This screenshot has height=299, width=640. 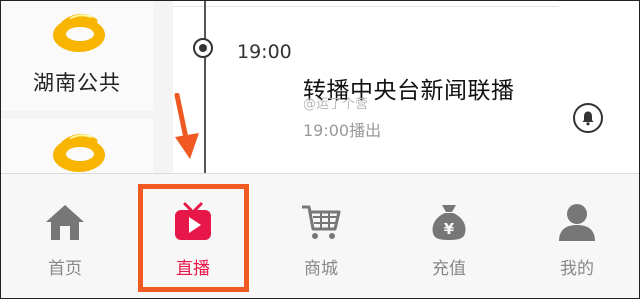 What do you see at coordinates (336, 104) in the screenshot?
I see `watermark: @运了个营` at bounding box center [336, 104].